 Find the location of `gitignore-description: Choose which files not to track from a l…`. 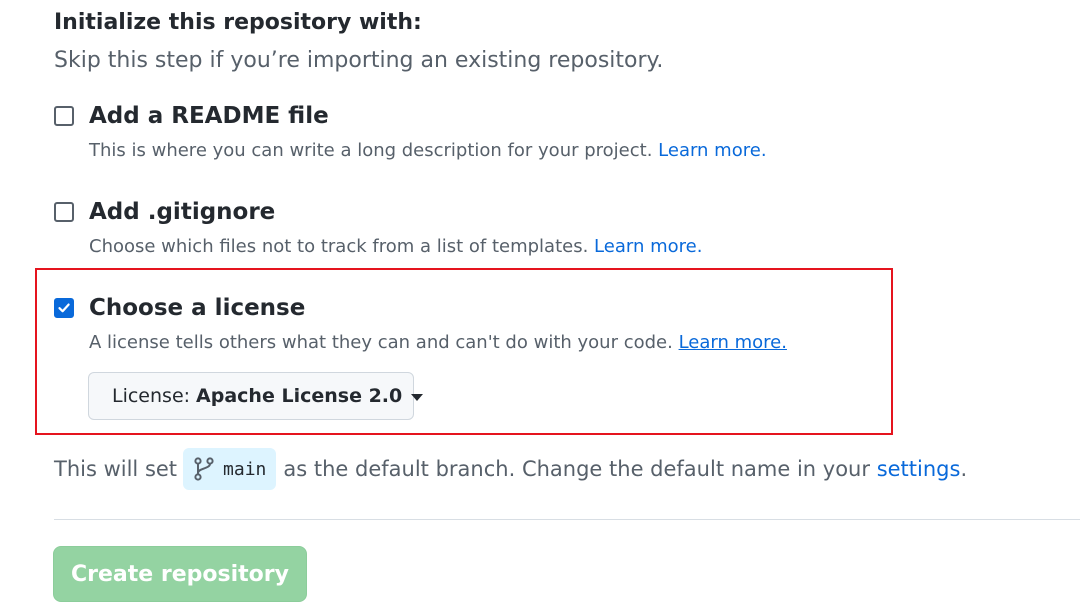

gitignore-description: Choose which files not to track from a l… is located at coordinates (395, 246).